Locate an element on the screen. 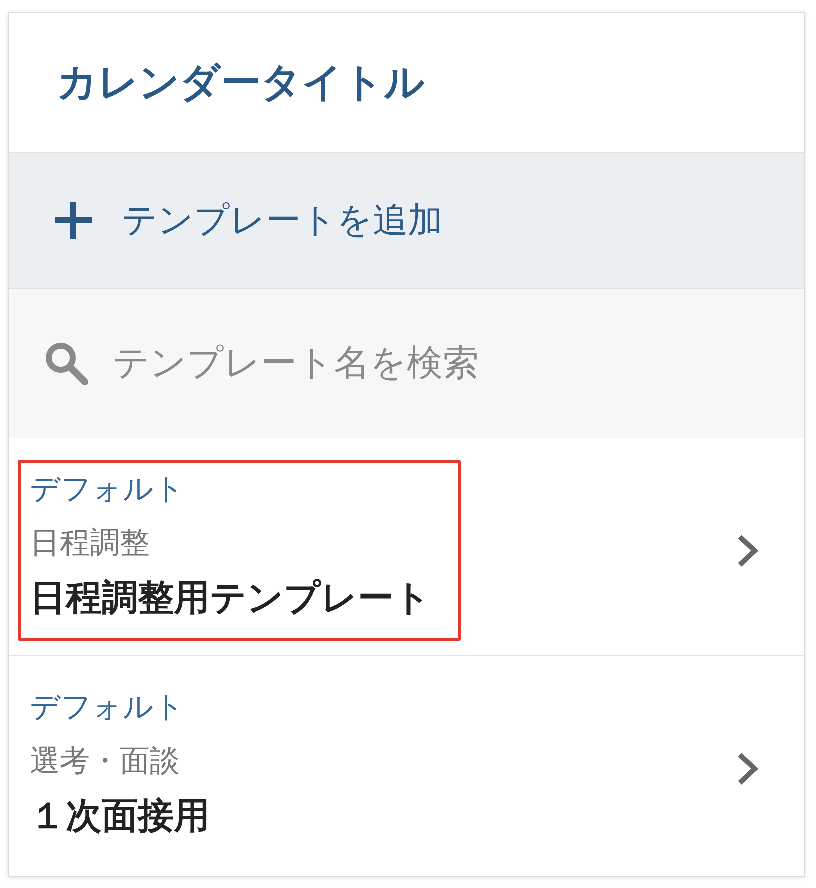 Image resolution: width=816 pixels, height=888 pixels. plus-icon is located at coordinates (73, 220).